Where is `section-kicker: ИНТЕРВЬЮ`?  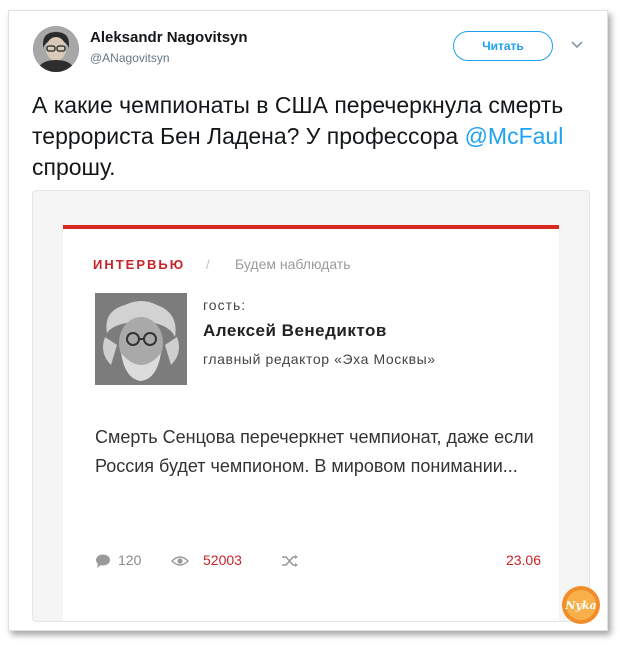
section-kicker: ИНТЕРВЬЮ is located at coordinates (139, 264).